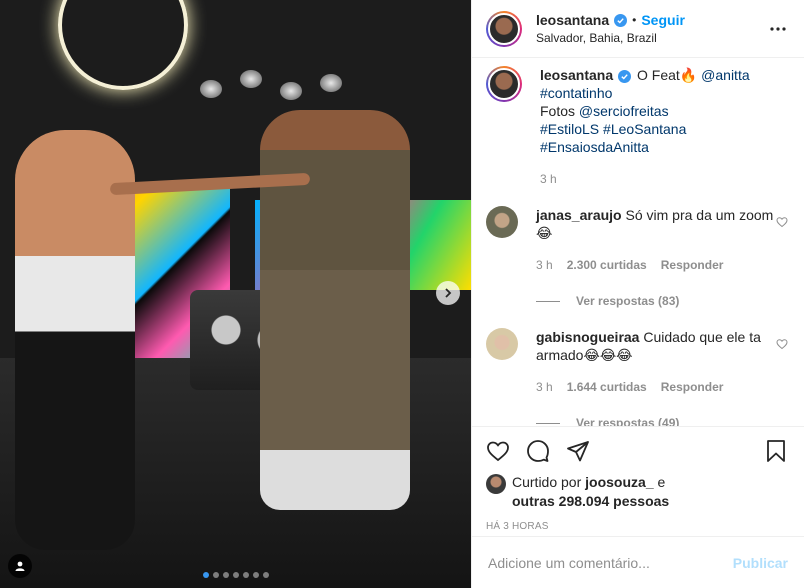 Image resolution: width=804 pixels, height=588 pixels. What do you see at coordinates (569, 129) in the screenshot?
I see `hashtag-link: #EstiloLS` at bounding box center [569, 129].